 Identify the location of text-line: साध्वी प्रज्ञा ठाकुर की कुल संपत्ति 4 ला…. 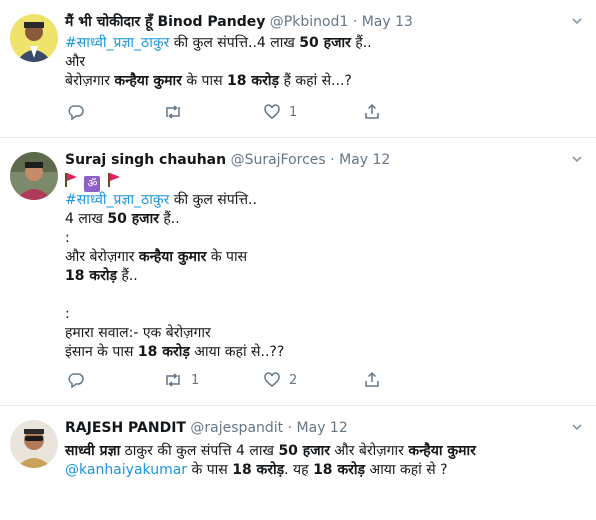
(325, 451).